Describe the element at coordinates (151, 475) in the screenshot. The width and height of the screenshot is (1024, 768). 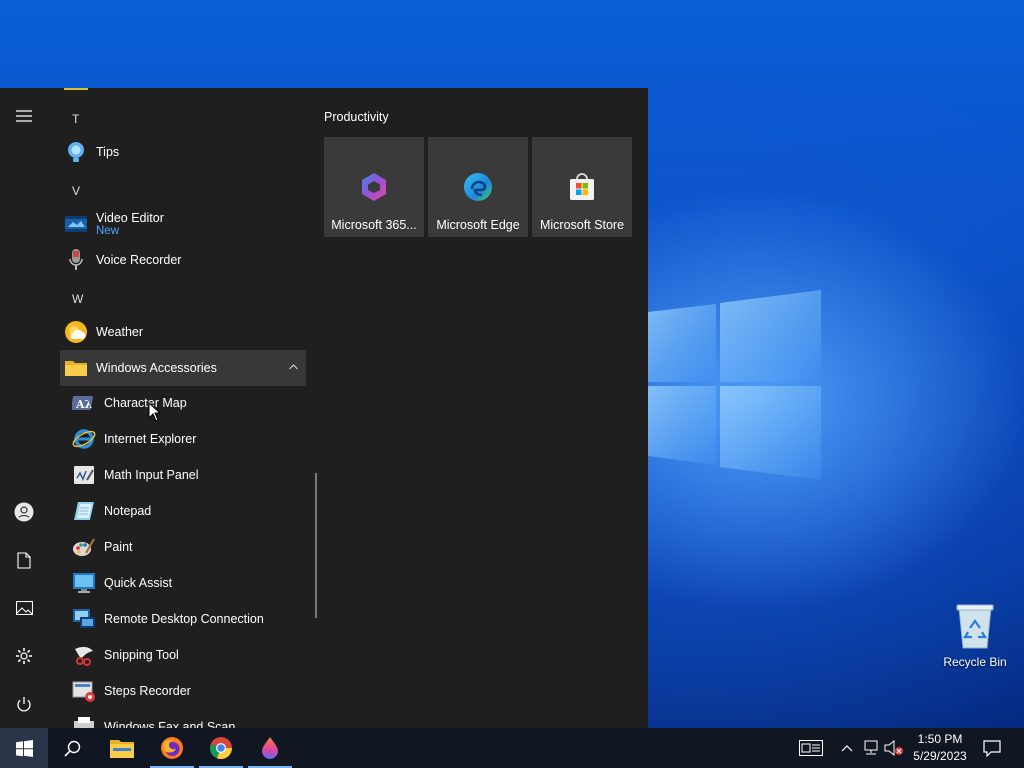
I see `app-label: Math Input Panel` at that location.